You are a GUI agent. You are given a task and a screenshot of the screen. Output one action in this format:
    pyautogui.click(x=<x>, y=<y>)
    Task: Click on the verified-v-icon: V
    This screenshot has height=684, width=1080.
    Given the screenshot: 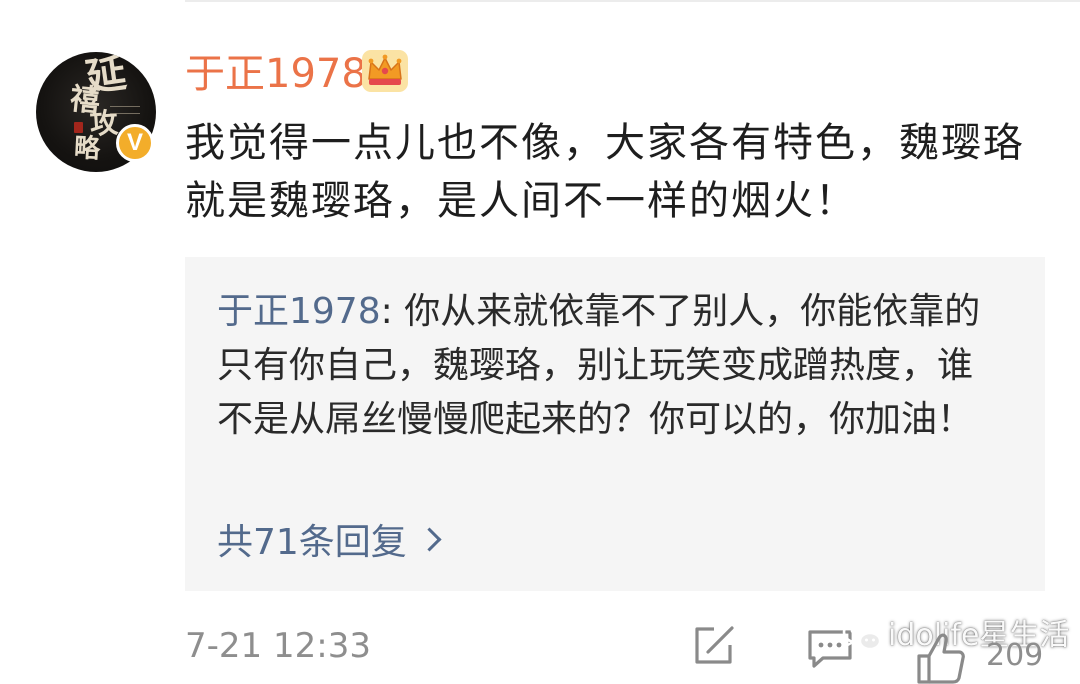 What is the action you would take?
    pyautogui.click(x=135, y=143)
    